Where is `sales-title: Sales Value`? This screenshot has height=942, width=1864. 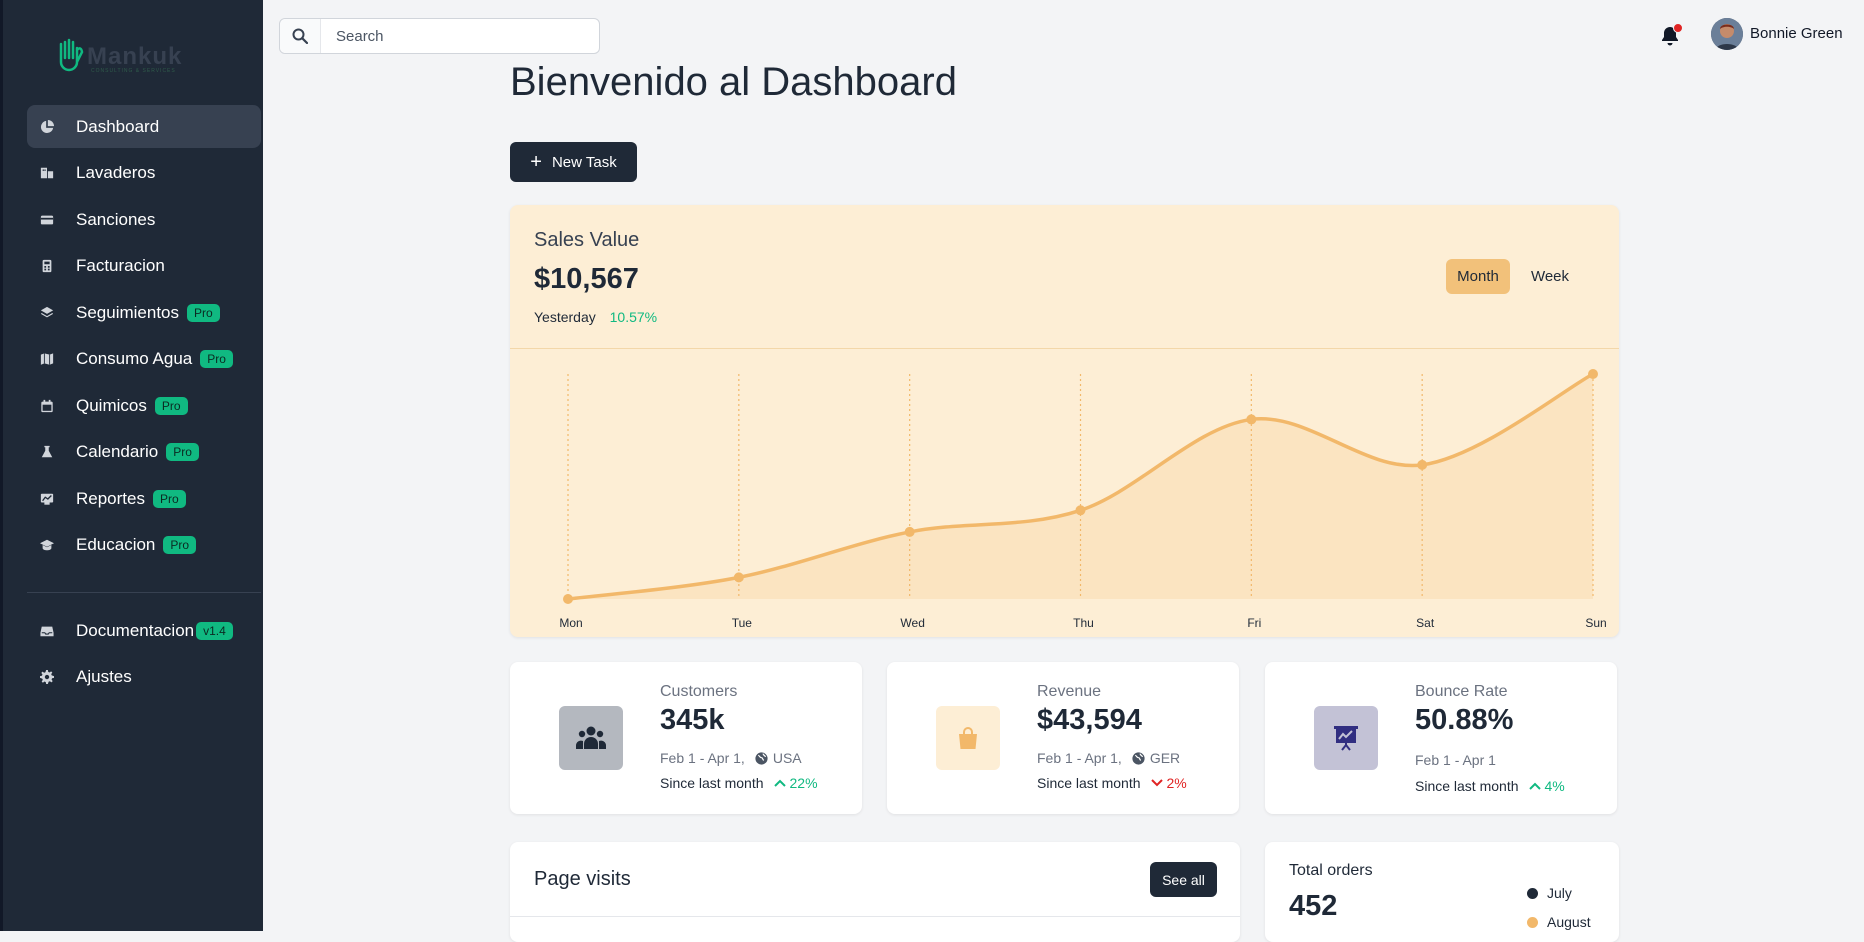 sales-title: Sales Value is located at coordinates (587, 240).